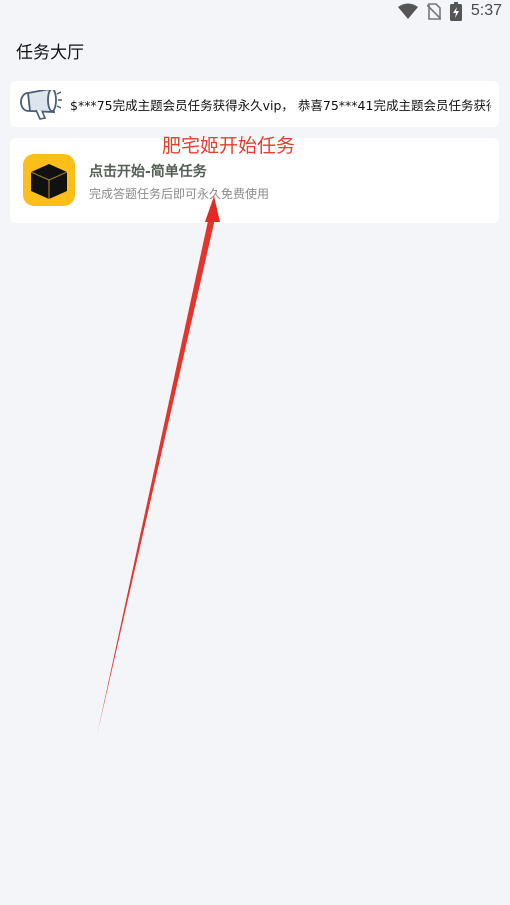  What do you see at coordinates (158, 465) in the screenshot?
I see `annotation-arrow` at bounding box center [158, 465].